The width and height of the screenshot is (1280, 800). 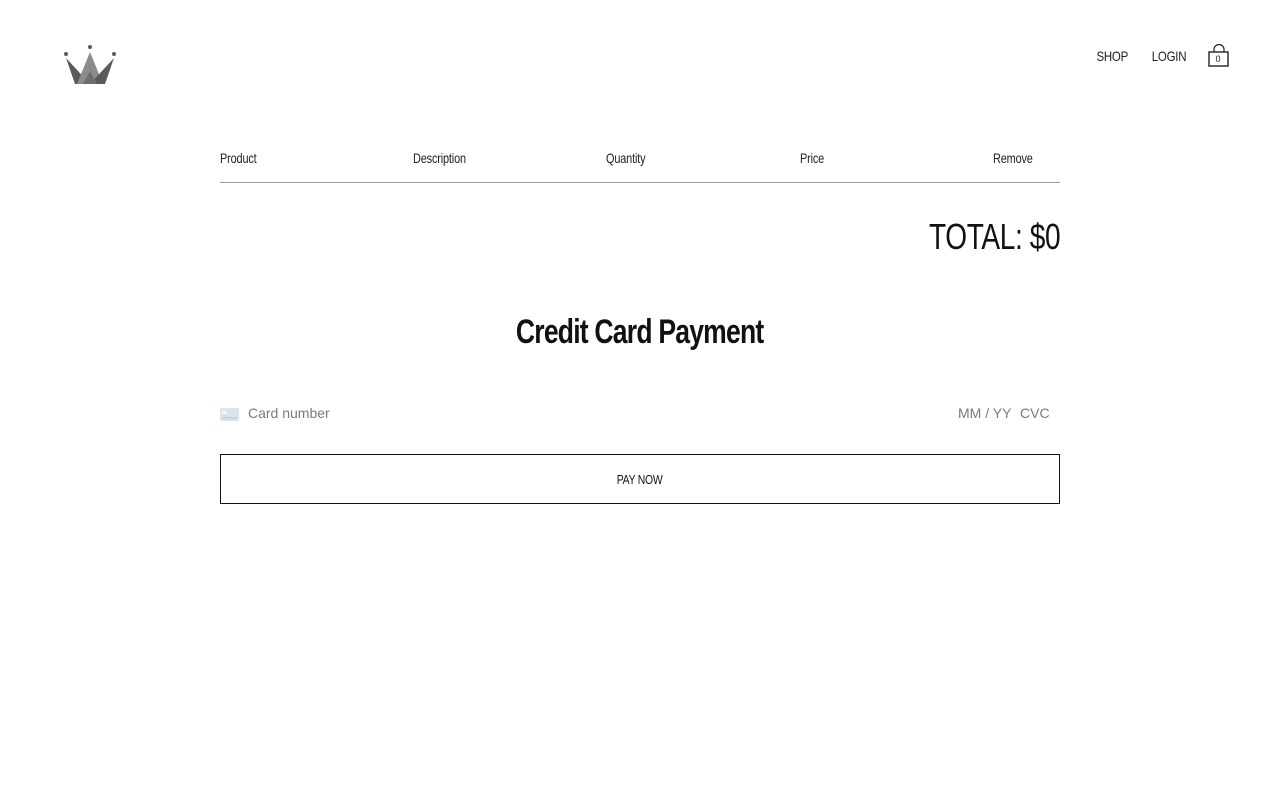 What do you see at coordinates (986, 413) in the screenshot?
I see `card-expiry-input` at bounding box center [986, 413].